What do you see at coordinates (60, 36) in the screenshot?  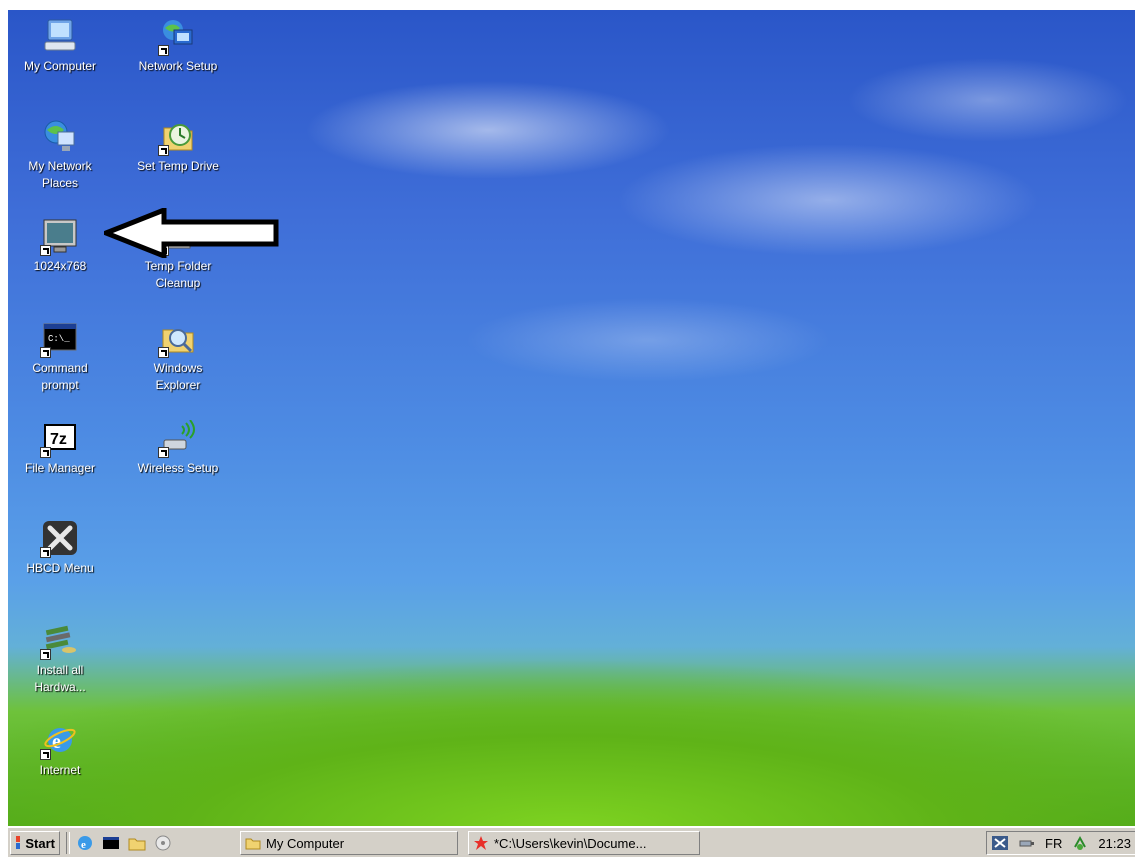 I see `my-computer-icon` at bounding box center [60, 36].